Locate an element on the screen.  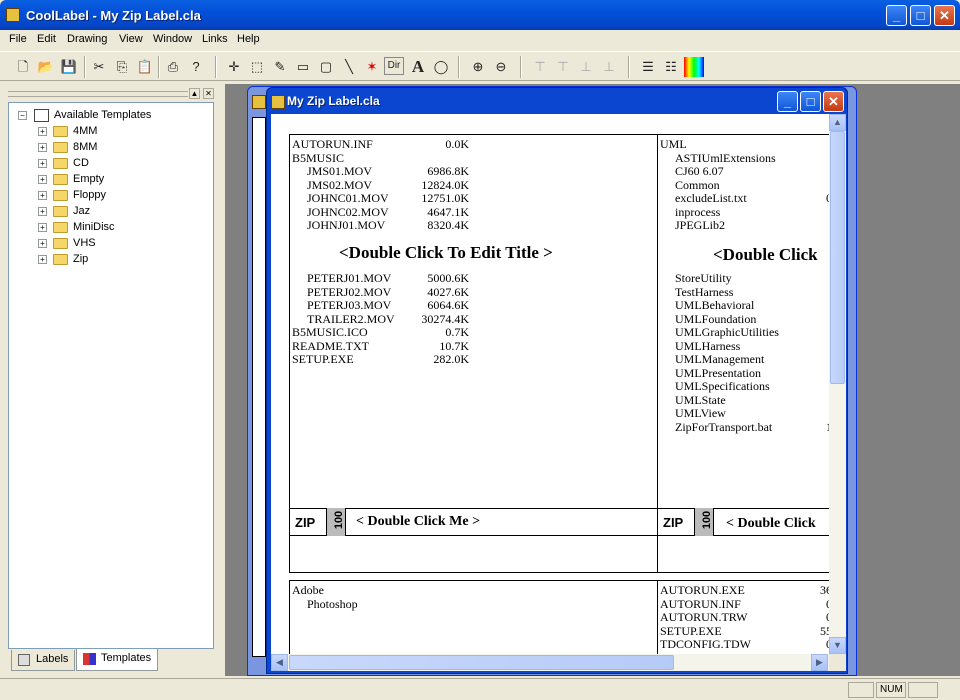
minimize-button: _ is located at coordinates (896, 15).